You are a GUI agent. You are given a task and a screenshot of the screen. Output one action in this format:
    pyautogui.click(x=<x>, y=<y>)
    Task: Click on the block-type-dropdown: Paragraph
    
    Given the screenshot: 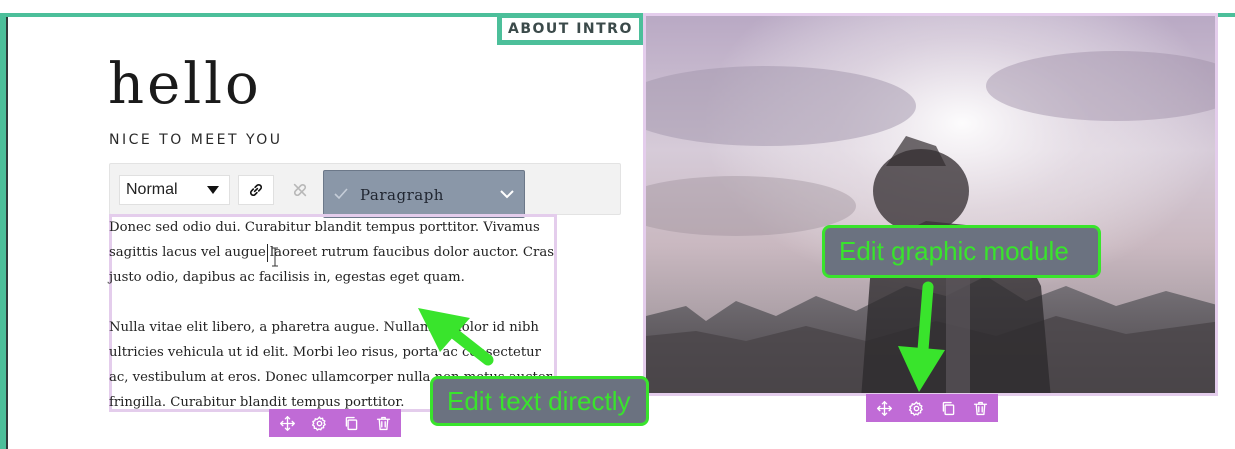 What is the action you would take?
    pyautogui.click(x=424, y=194)
    